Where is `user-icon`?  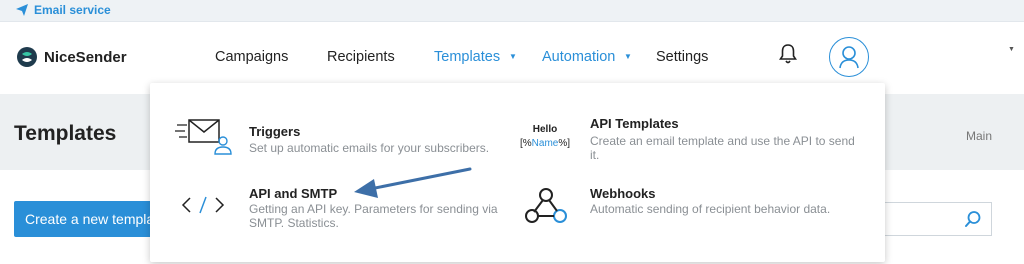
user-icon is located at coordinates (849, 57).